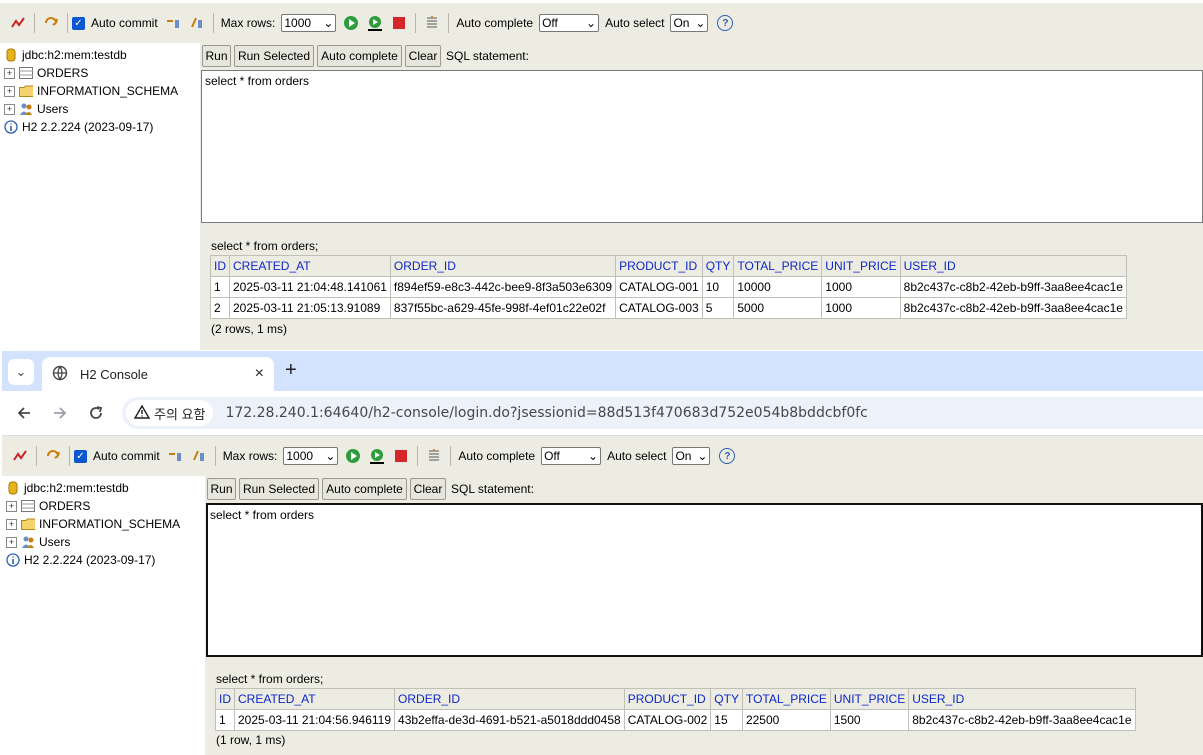  What do you see at coordinates (55, 542) in the screenshot?
I see `tree-item-label: Users` at bounding box center [55, 542].